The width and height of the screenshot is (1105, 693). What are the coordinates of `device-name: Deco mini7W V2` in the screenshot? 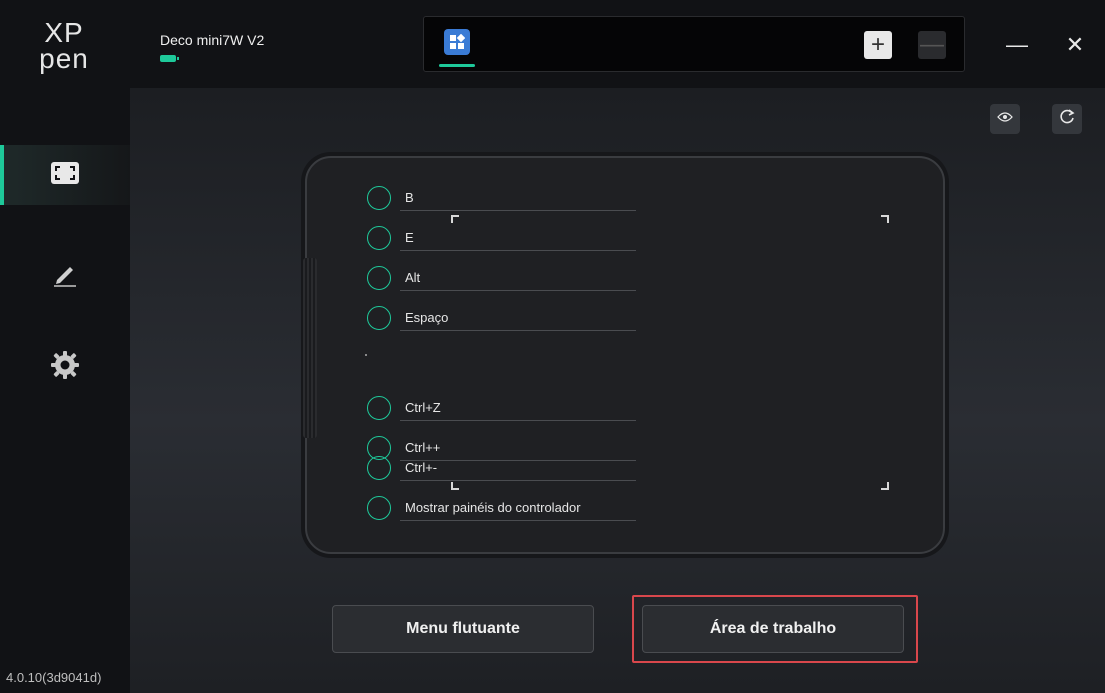 It's located at (212, 40).